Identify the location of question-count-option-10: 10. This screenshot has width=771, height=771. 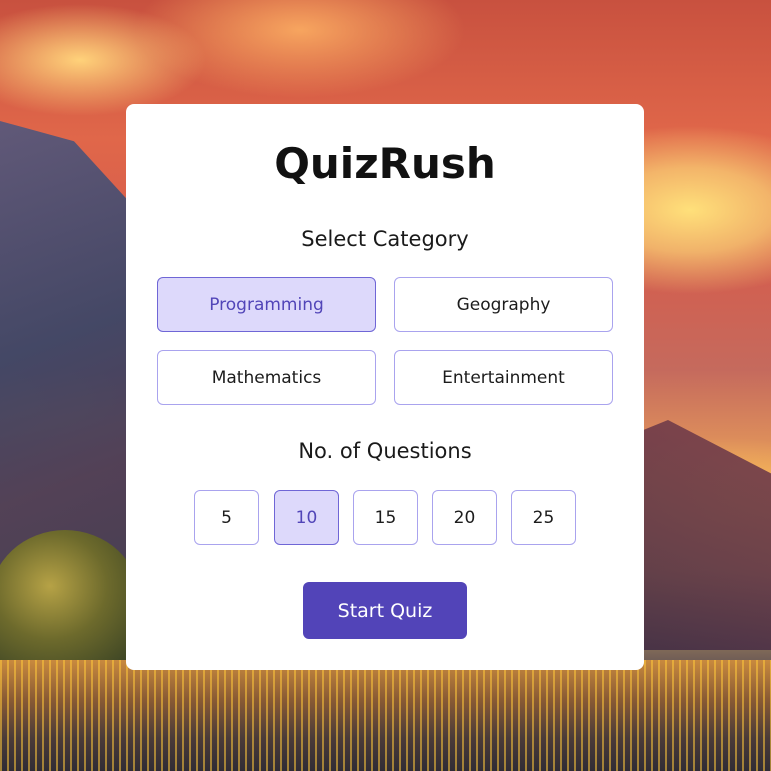
(306, 517).